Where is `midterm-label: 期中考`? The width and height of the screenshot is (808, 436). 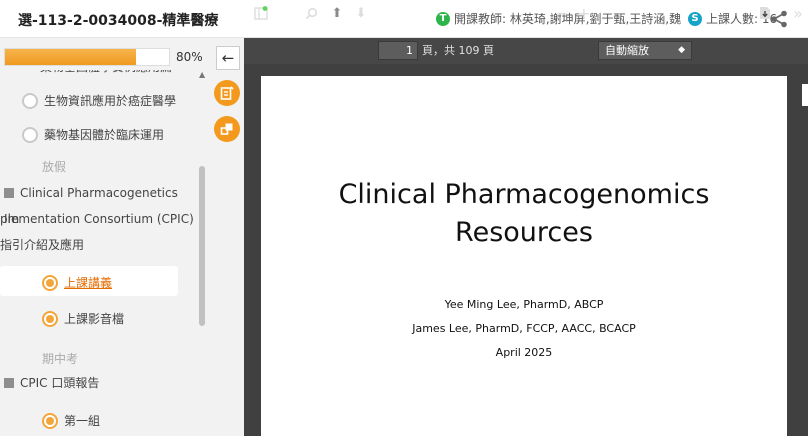
midterm-label: 期中考 is located at coordinates (60, 359).